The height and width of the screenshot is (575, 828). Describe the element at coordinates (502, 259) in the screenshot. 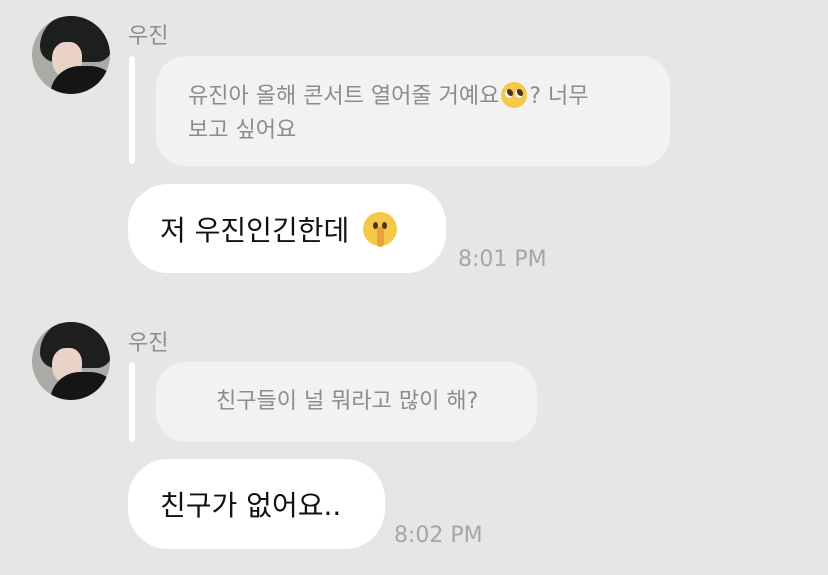

I see `message-timestamp: 8:01 PM` at that location.